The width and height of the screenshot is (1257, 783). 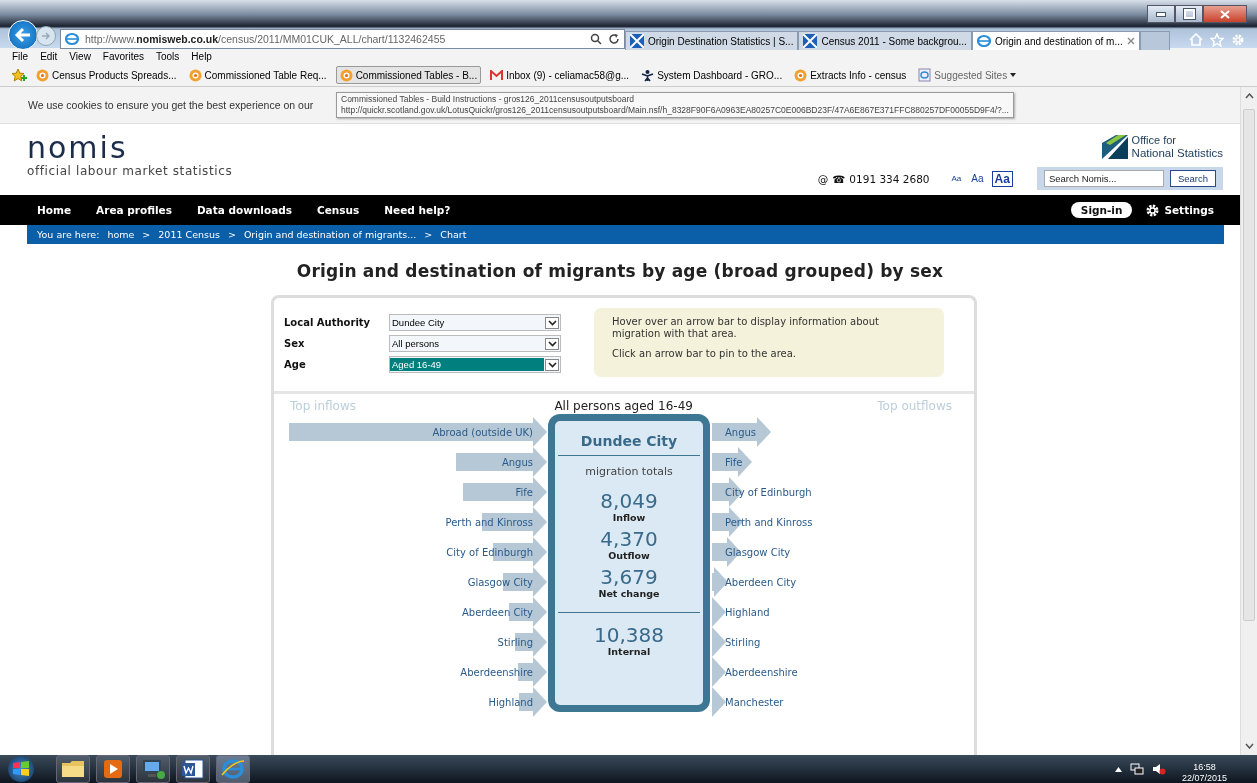 What do you see at coordinates (1249, 96) in the screenshot?
I see `scroll-up-icon` at bounding box center [1249, 96].